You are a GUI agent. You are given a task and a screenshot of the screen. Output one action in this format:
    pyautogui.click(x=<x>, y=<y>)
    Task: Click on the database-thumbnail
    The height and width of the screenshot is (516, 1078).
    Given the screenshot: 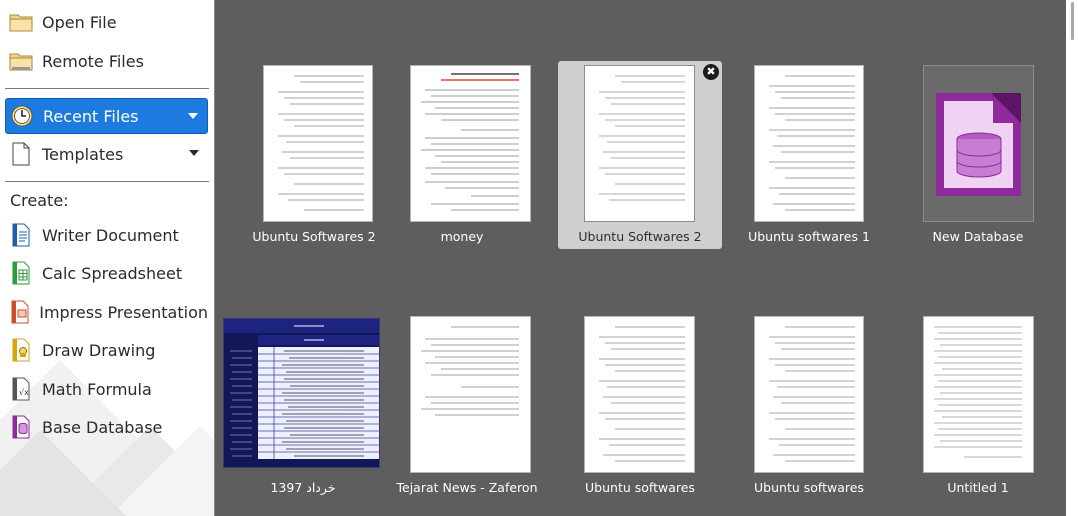 What is the action you would take?
    pyautogui.click(x=978, y=143)
    